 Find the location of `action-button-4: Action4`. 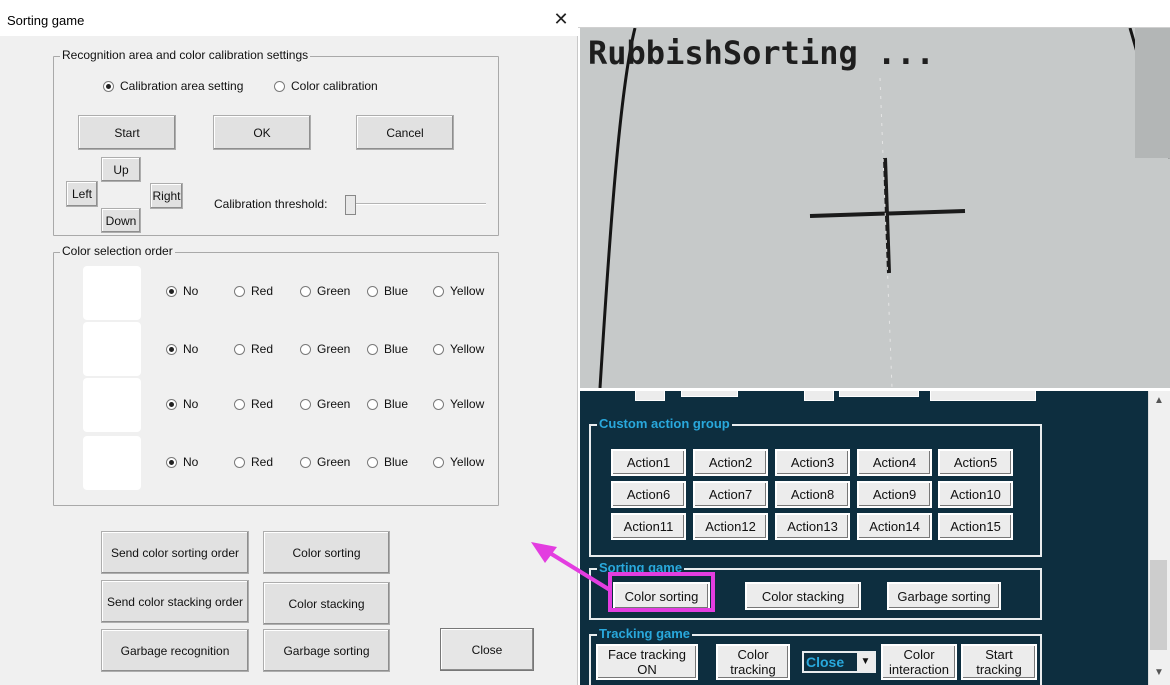

action-button-4: Action4 is located at coordinates (894, 462).